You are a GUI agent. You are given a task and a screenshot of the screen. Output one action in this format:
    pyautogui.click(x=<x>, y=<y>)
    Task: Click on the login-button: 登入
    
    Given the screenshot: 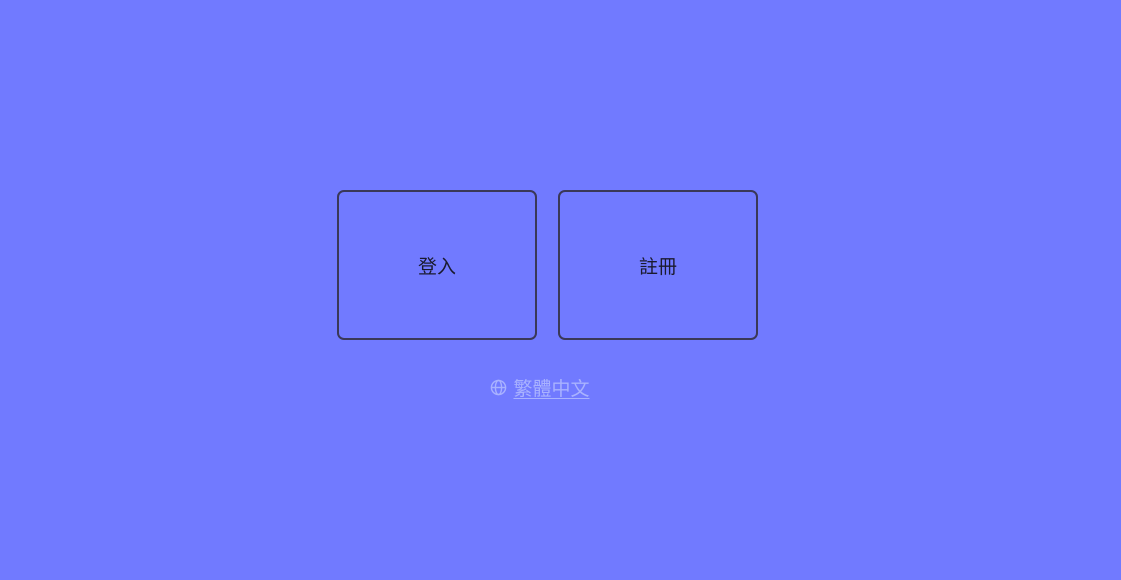 What is the action you would take?
    pyautogui.click(x=437, y=265)
    